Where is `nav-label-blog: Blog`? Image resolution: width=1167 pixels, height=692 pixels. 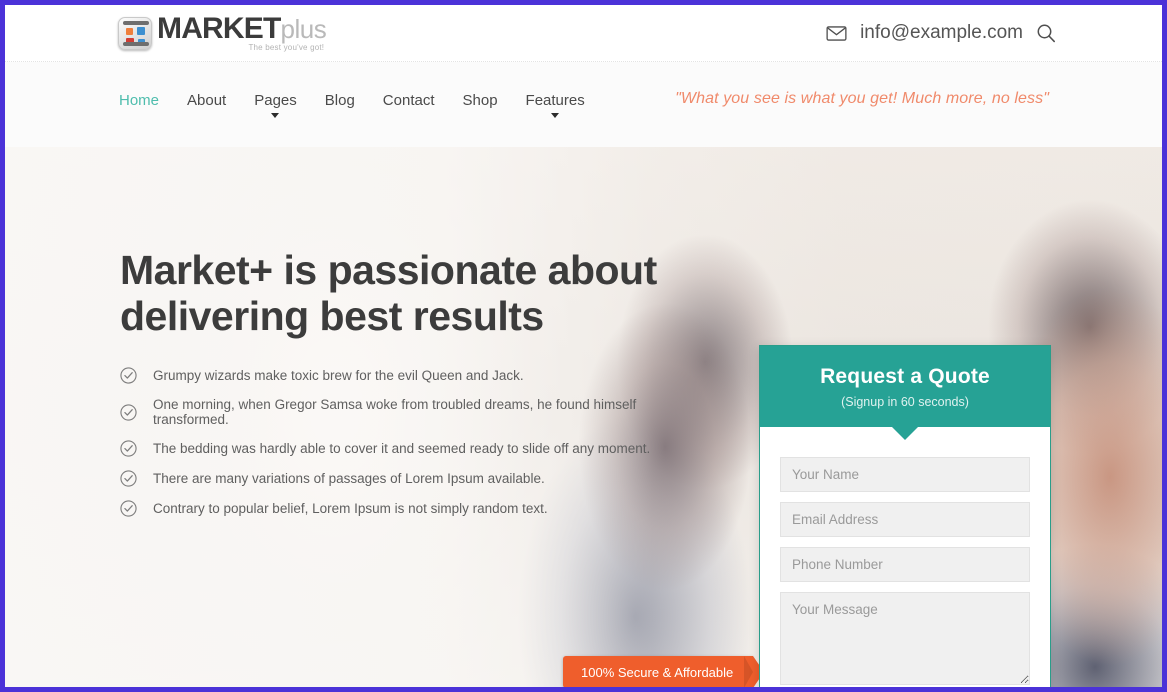 nav-label-blog: Blog is located at coordinates (339, 100).